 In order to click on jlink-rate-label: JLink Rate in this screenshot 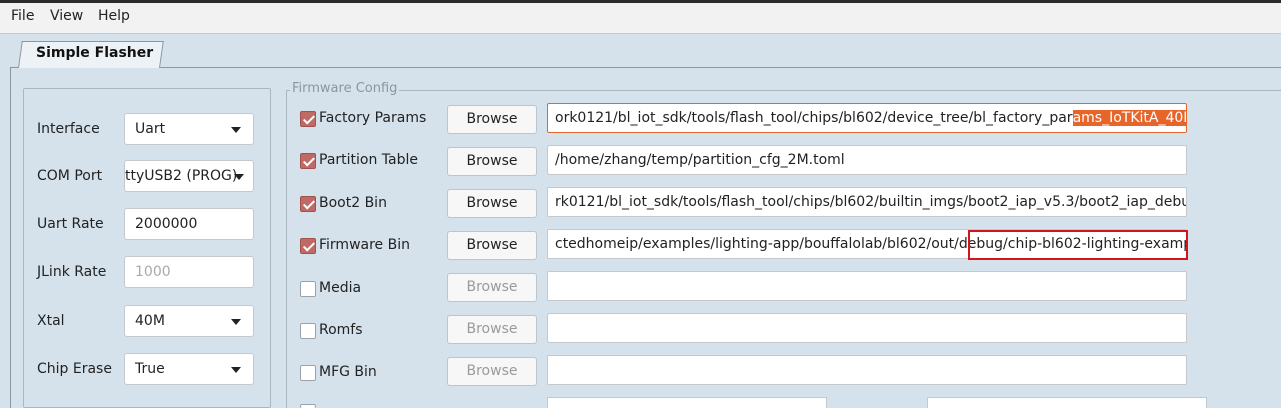, I will do `click(72, 272)`.